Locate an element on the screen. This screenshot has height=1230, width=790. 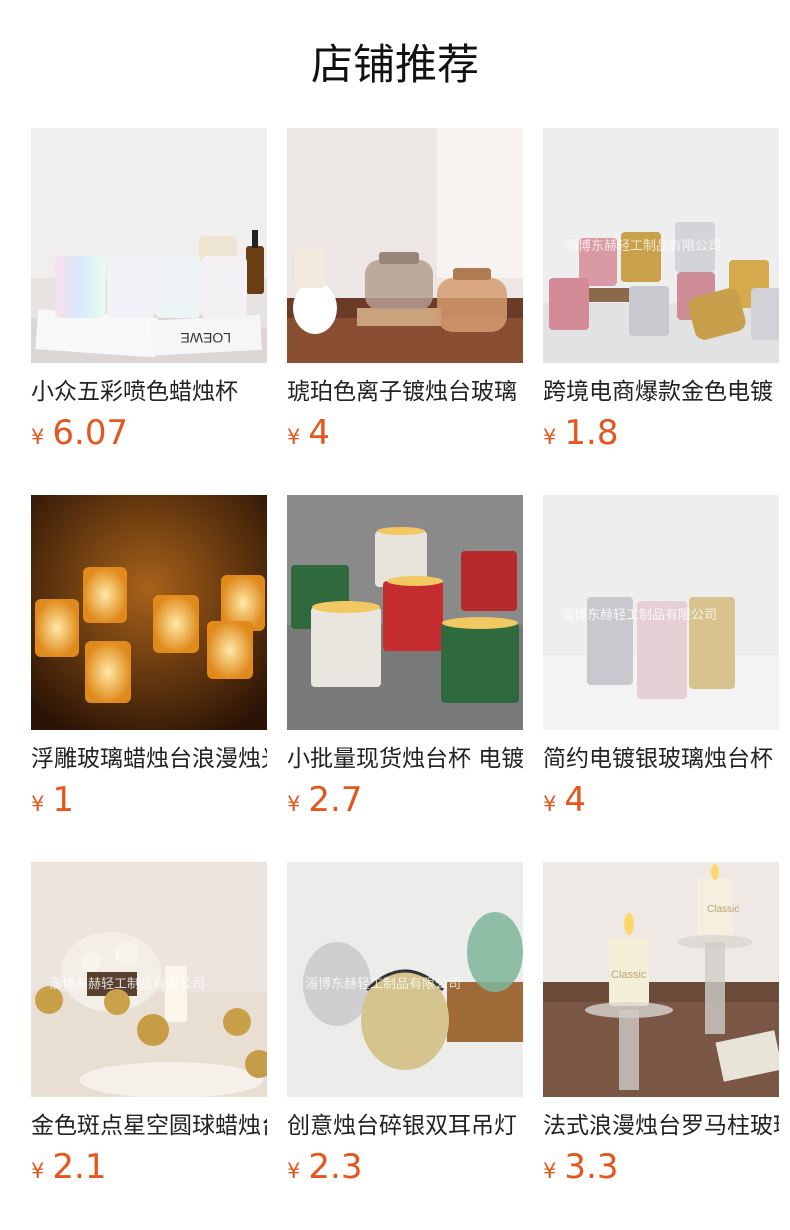
product-card: 淄博东赫轻工制品有限公司 跨境电商爆款金色电镀 ¥1.8 is located at coordinates (661, 311).